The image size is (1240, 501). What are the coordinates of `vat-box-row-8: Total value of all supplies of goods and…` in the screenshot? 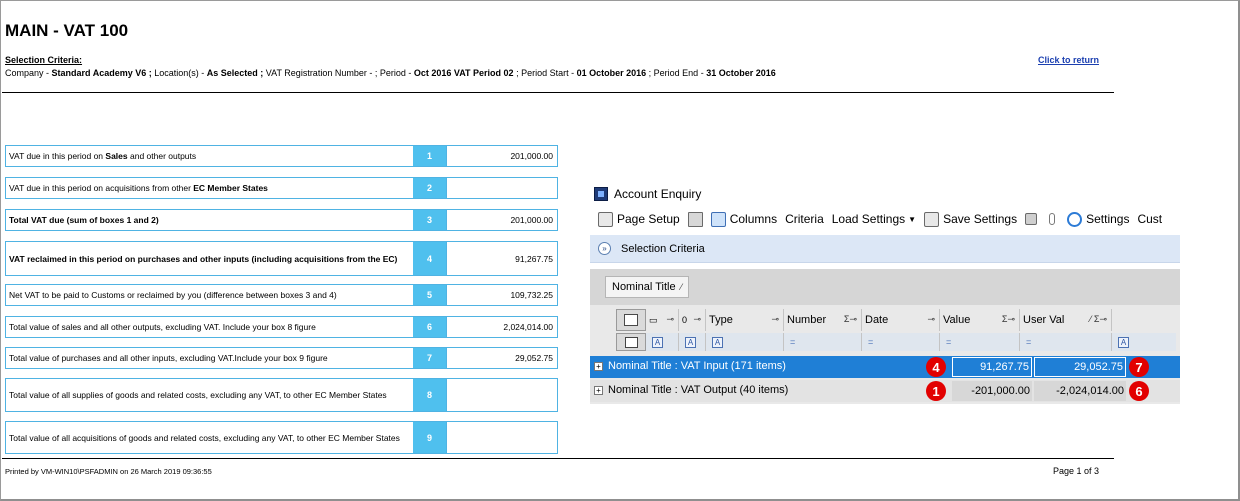 It's located at (281, 395).